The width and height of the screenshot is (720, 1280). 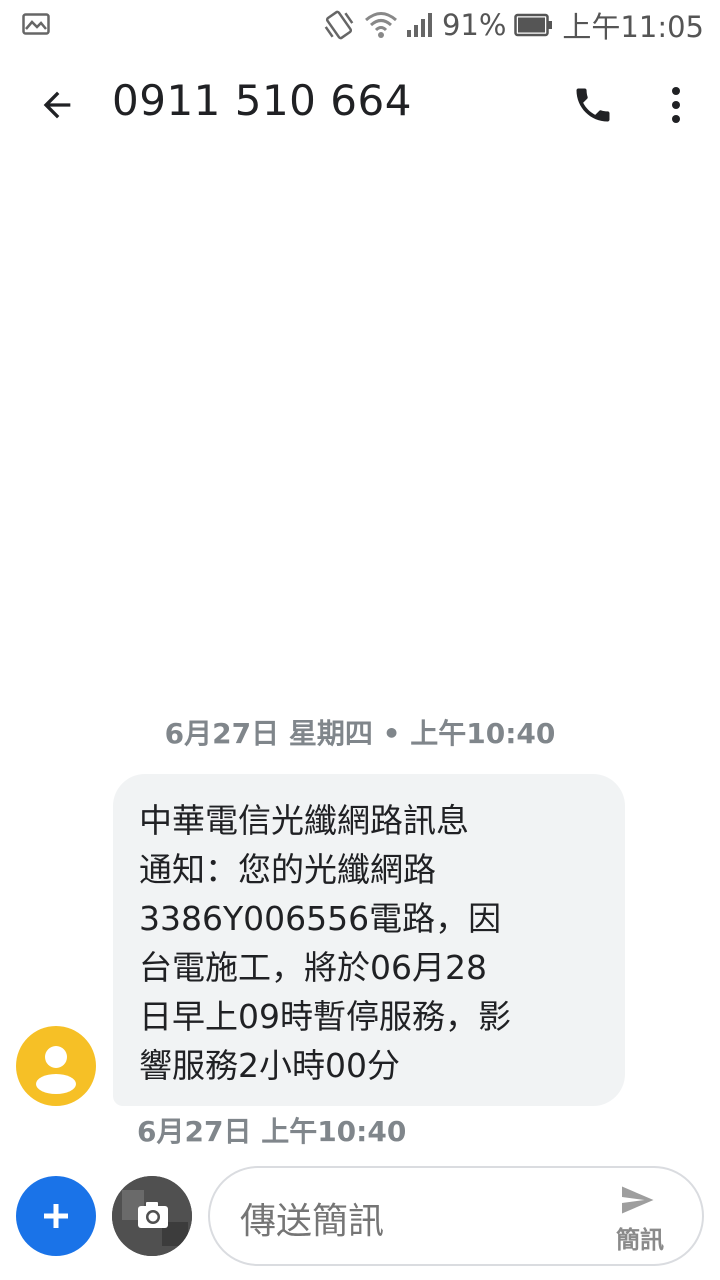 I want to click on vibrate-icon, so click(x=339, y=25).